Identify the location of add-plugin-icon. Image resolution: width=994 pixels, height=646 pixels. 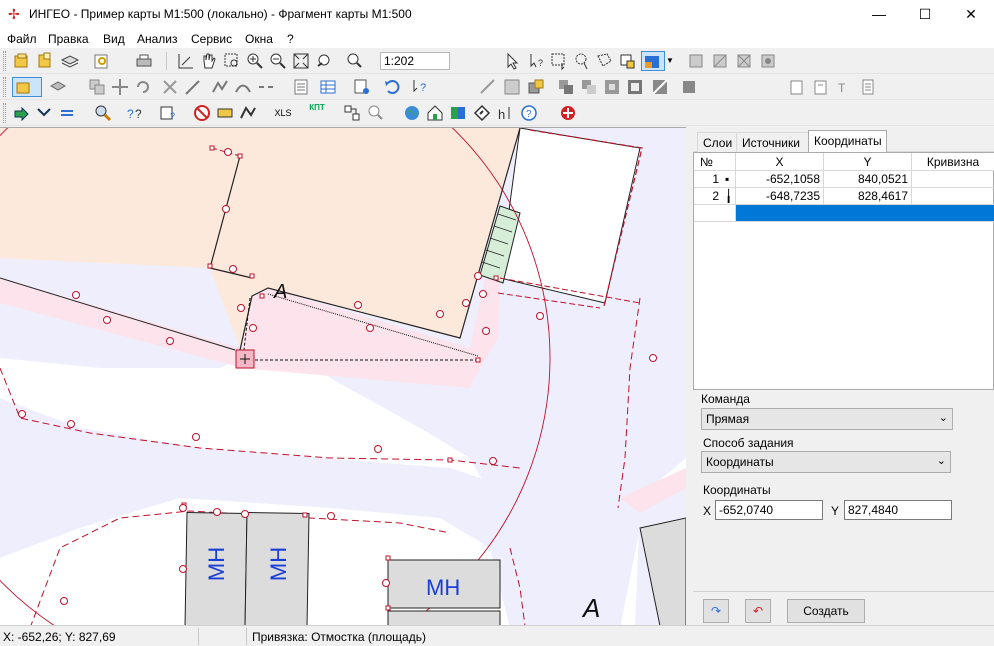
(568, 113).